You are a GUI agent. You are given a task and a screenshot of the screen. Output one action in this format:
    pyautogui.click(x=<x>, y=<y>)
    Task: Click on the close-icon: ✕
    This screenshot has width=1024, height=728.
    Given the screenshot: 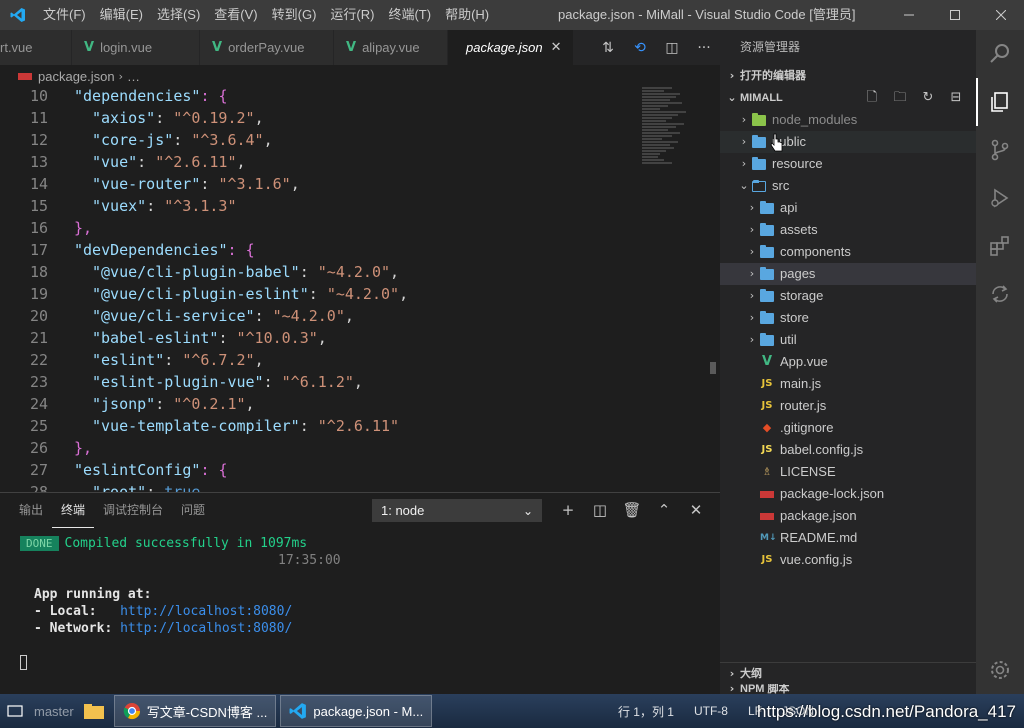 What is the action you would take?
    pyautogui.click(x=556, y=47)
    